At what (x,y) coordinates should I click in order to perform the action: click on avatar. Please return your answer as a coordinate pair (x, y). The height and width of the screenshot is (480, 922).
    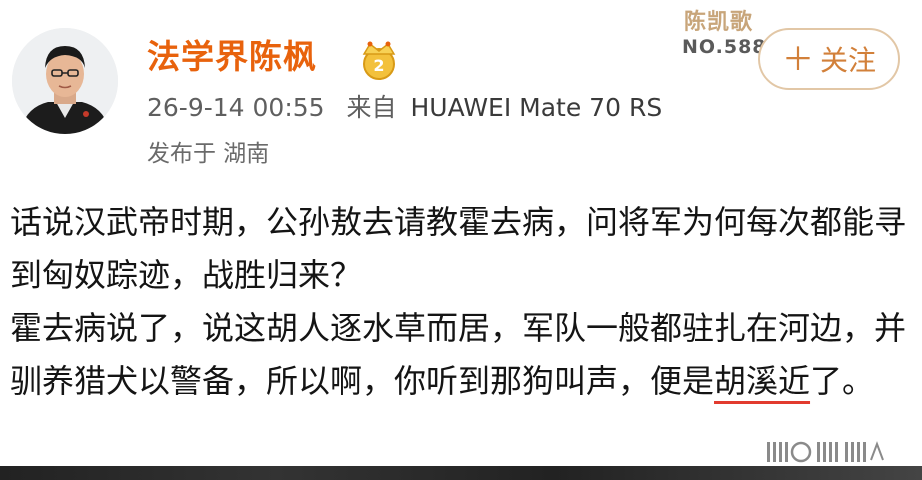
    Looking at the image, I should click on (65, 81).